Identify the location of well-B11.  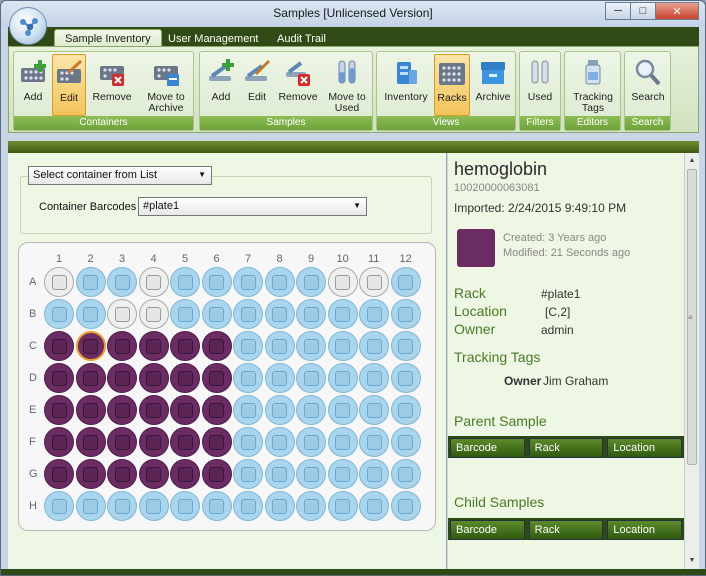
(374, 314).